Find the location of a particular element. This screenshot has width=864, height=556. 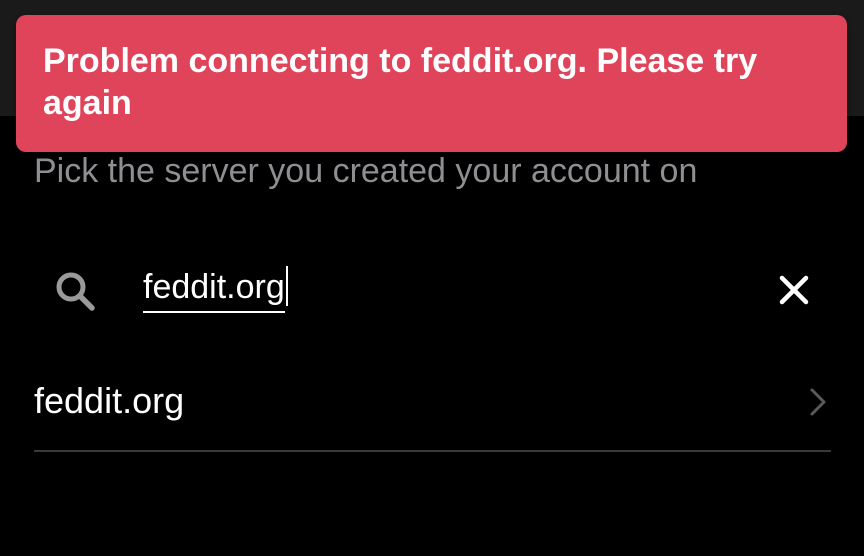

close-icon is located at coordinates (794, 290).